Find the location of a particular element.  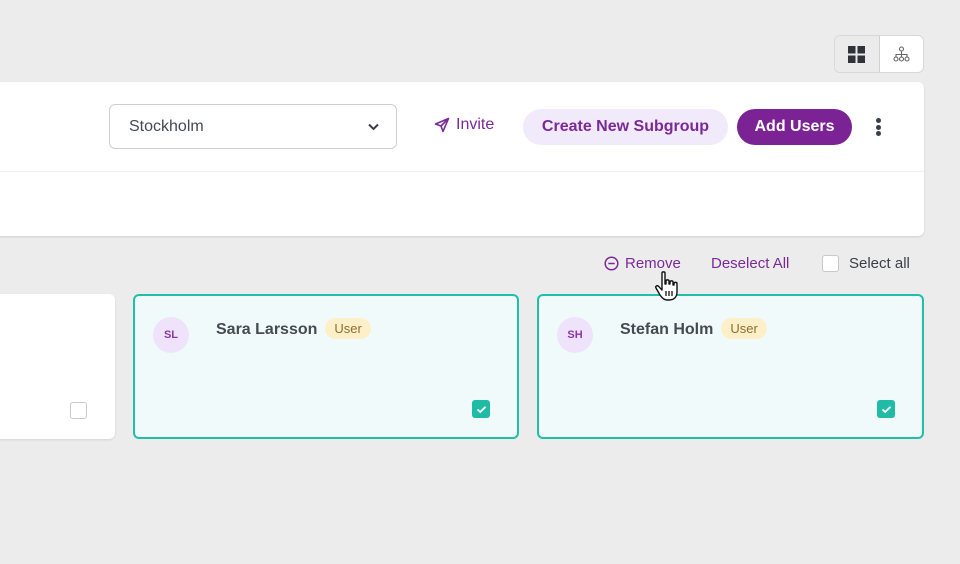

checkbox-unchecked-icon is located at coordinates (830, 263).